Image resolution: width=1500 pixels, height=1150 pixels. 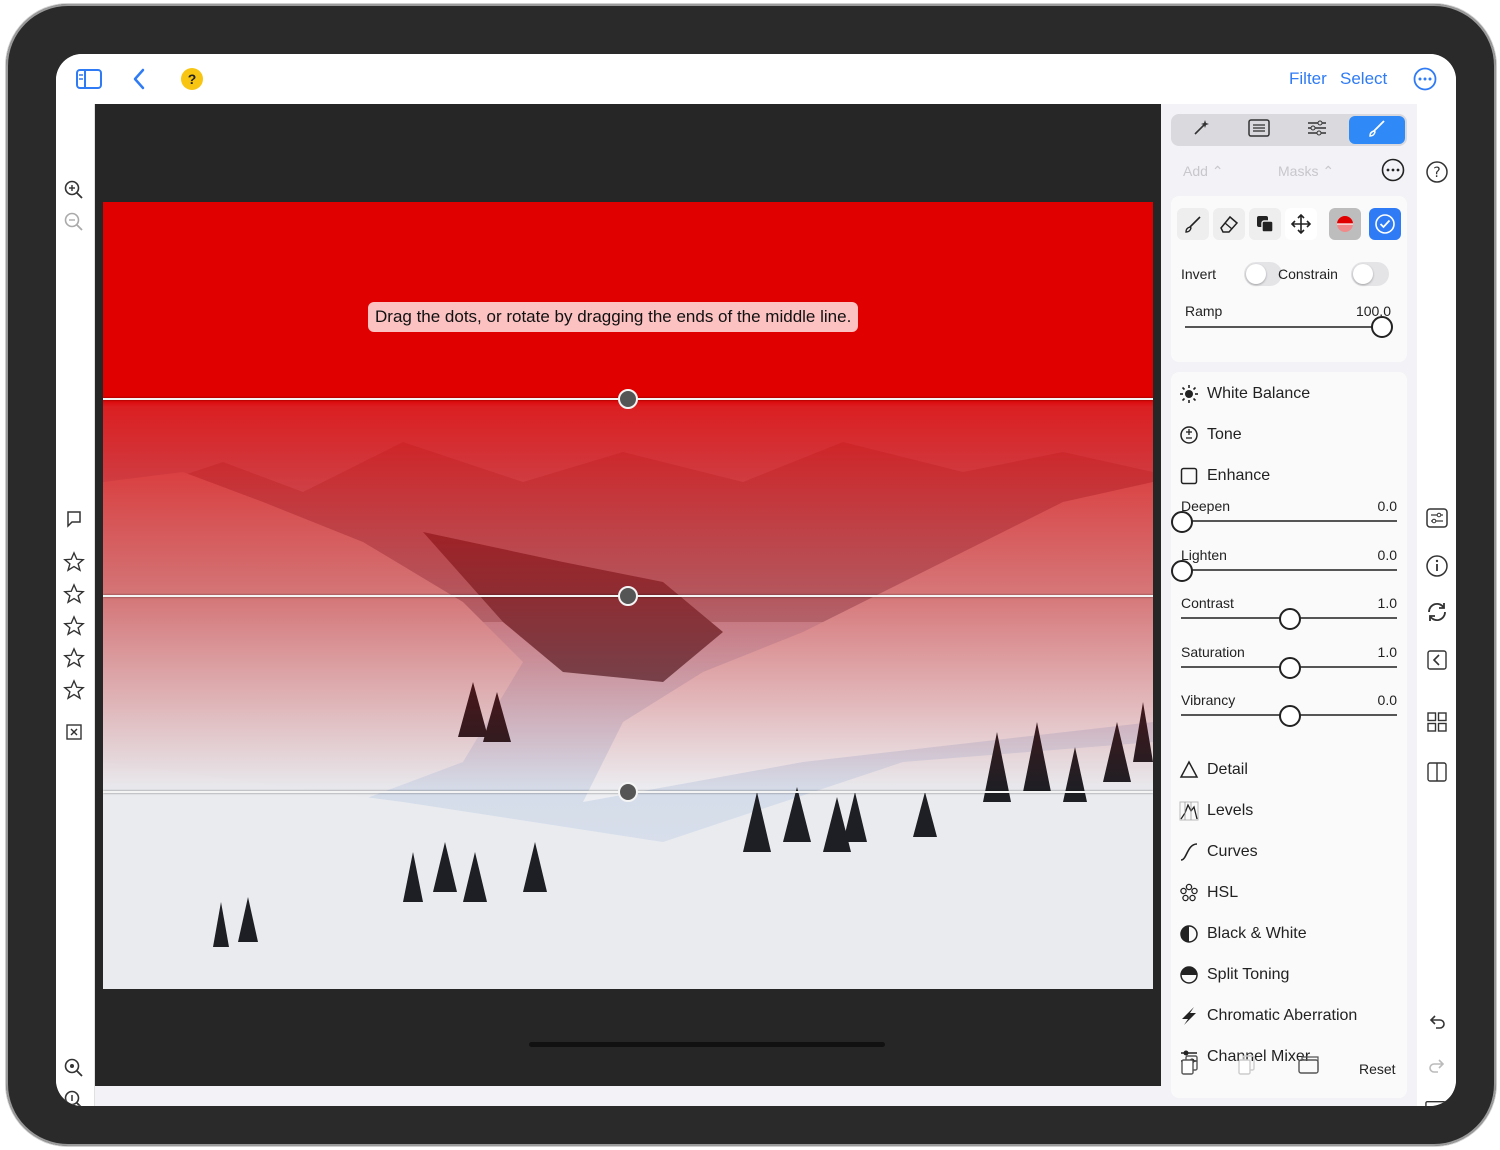 What do you see at coordinates (74, 222) in the screenshot?
I see `zoom-out-icon` at bounding box center [74, 222].